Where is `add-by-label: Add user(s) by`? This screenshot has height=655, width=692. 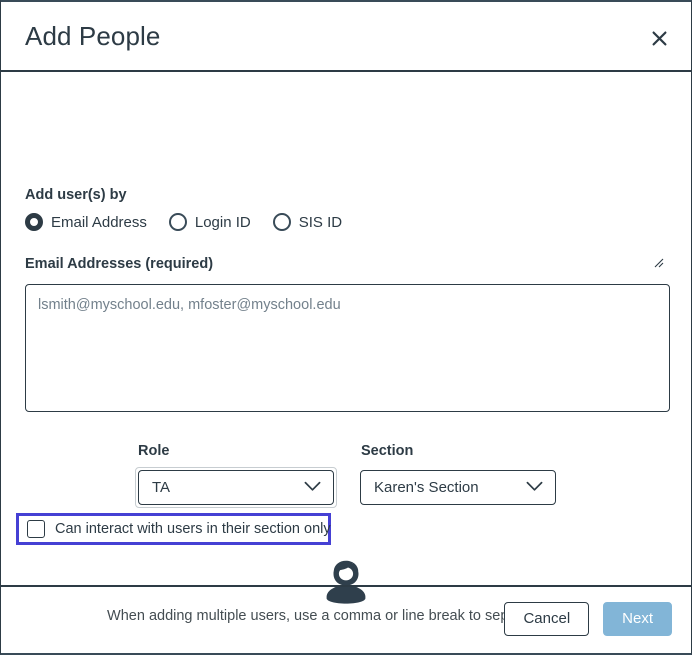 add-by-label: Add user(s) by is located at coordinates (76, 195).